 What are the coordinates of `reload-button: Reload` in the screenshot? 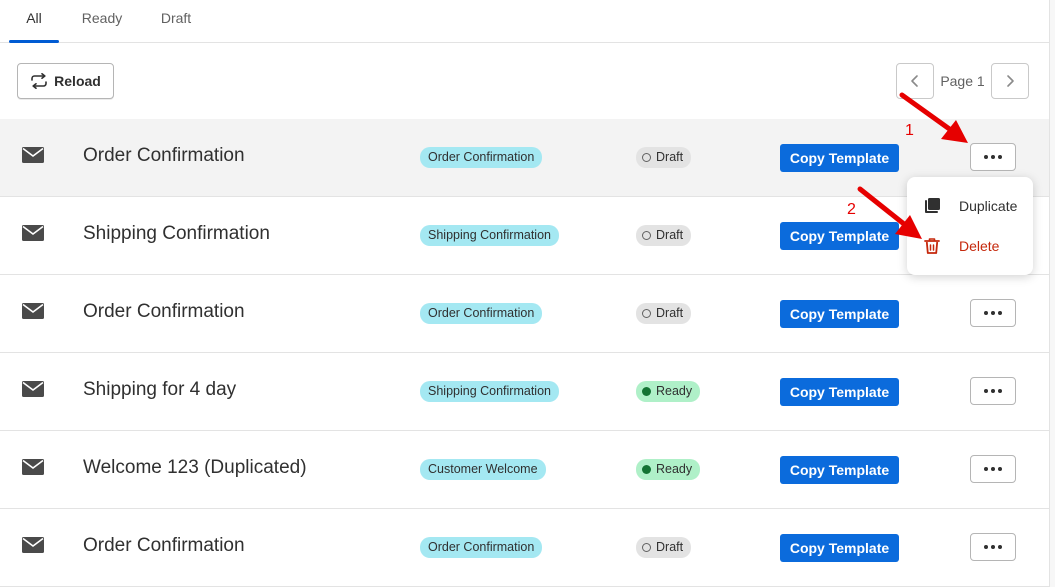 It's located at (65, 81).